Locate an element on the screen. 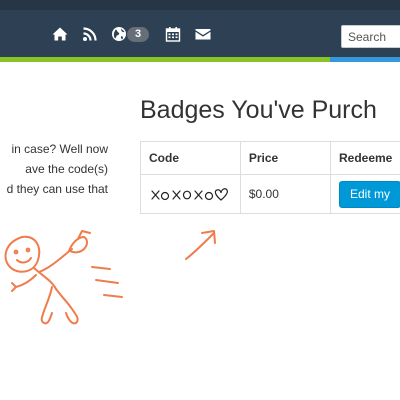  column-header-redeemed: Redeeme is located at coordinates (364, 158).